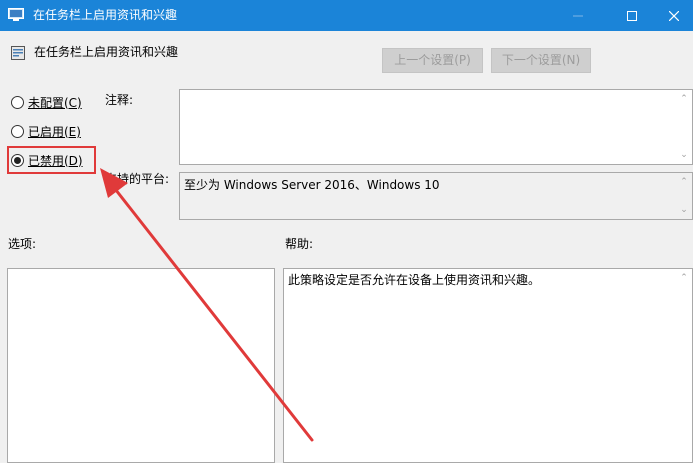 Image resolution: width=693 pixels, height=463 pixels. Describe the element at coordinates (137, 179) in the screenshot. I see `supported-platforms-label: 支持的平台:` at that location.